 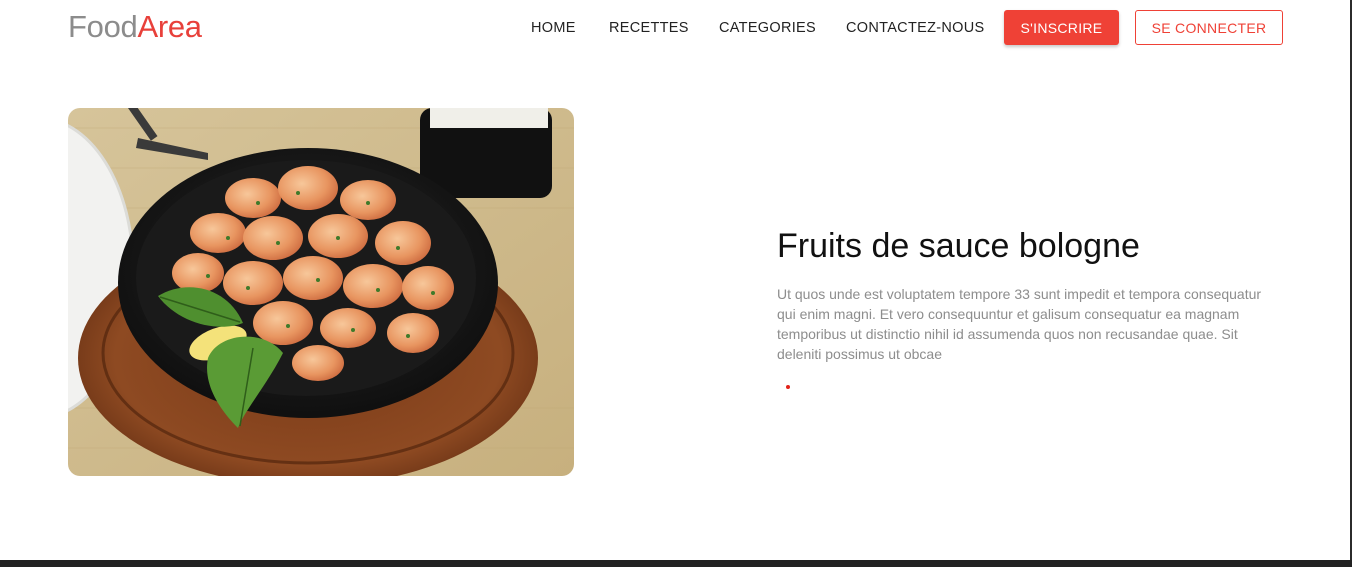 I want to click on brand-logo-area: Area, so click(x=169, y=26).